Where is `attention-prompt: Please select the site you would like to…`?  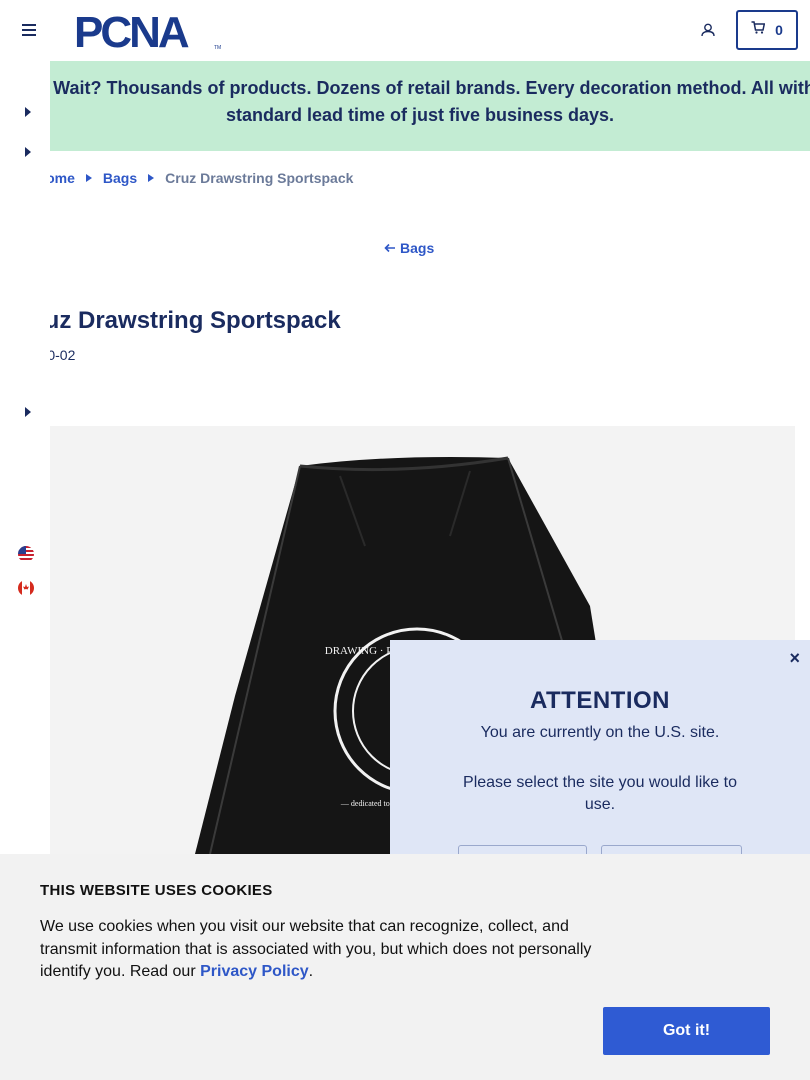
attention-prompt: Please select the site you would like to… is located at coordinates (600, 793).